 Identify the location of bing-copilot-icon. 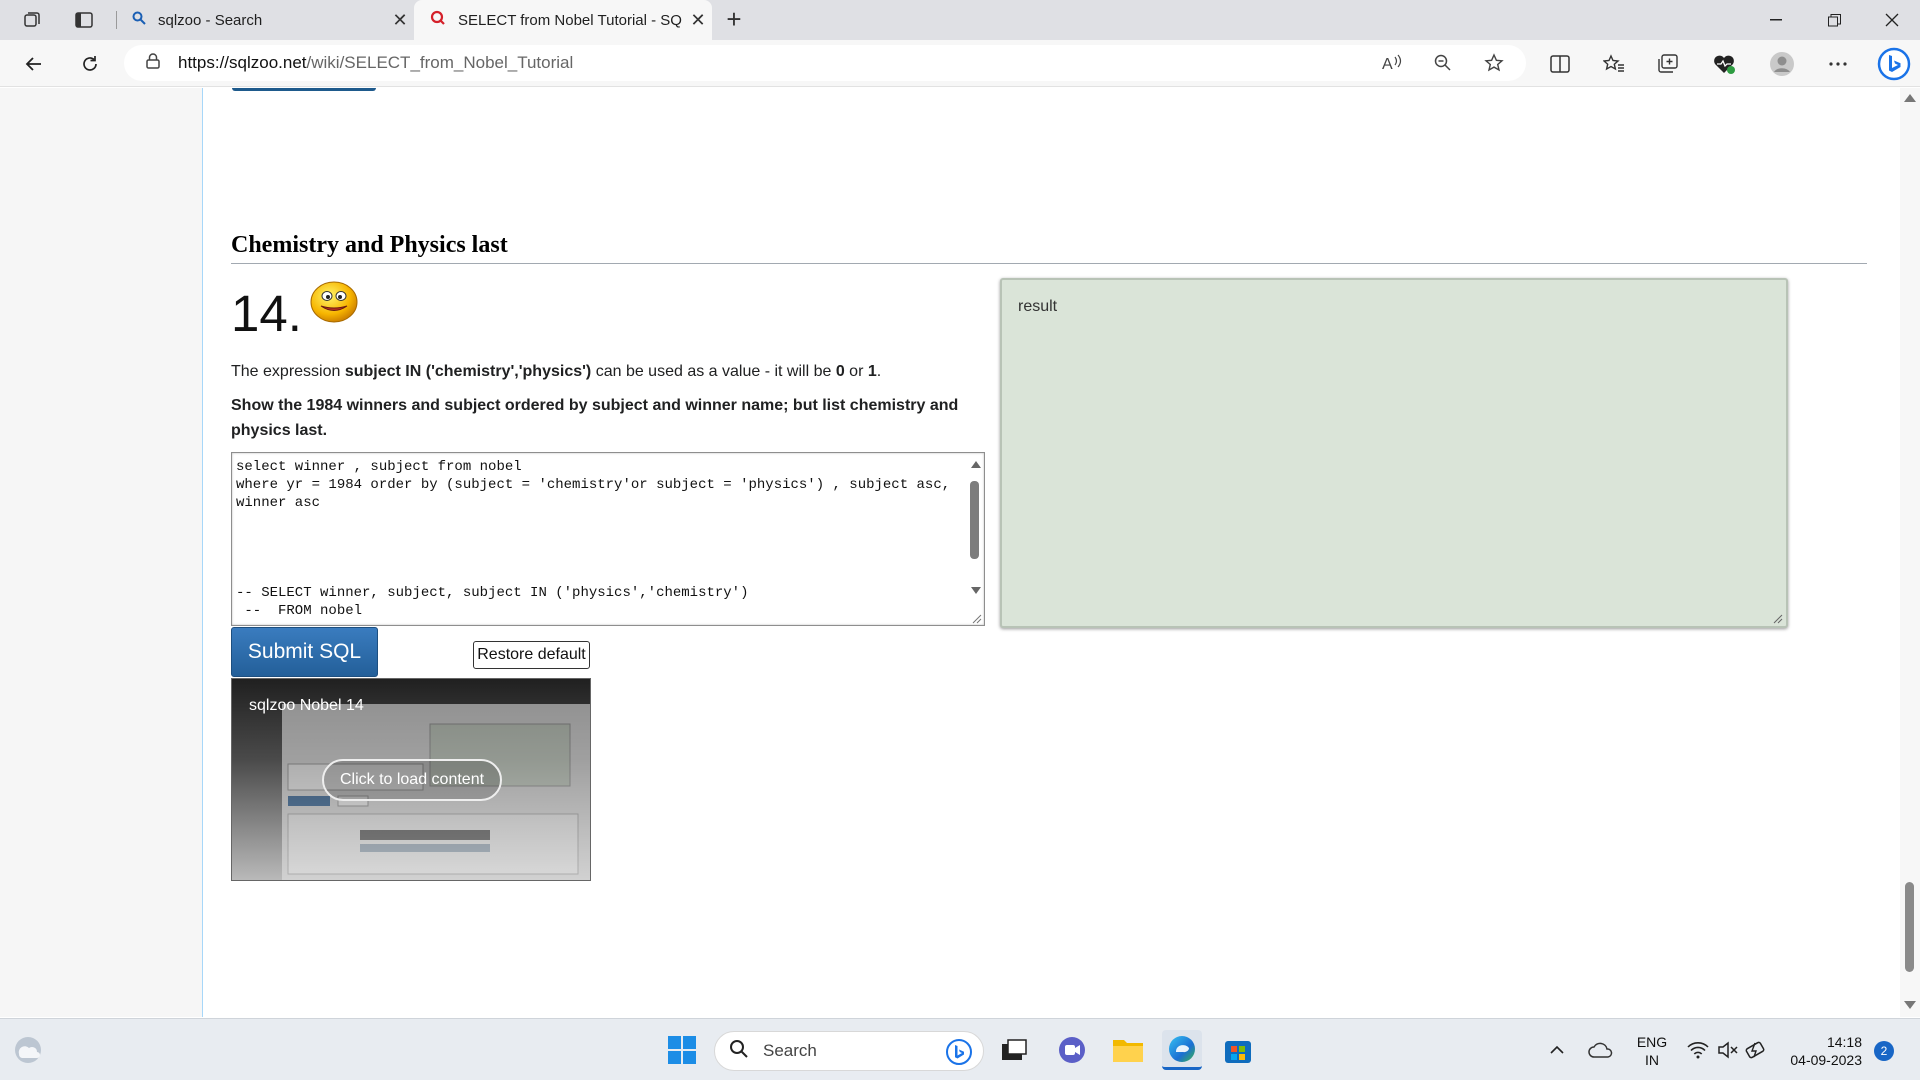
(1894, 64).